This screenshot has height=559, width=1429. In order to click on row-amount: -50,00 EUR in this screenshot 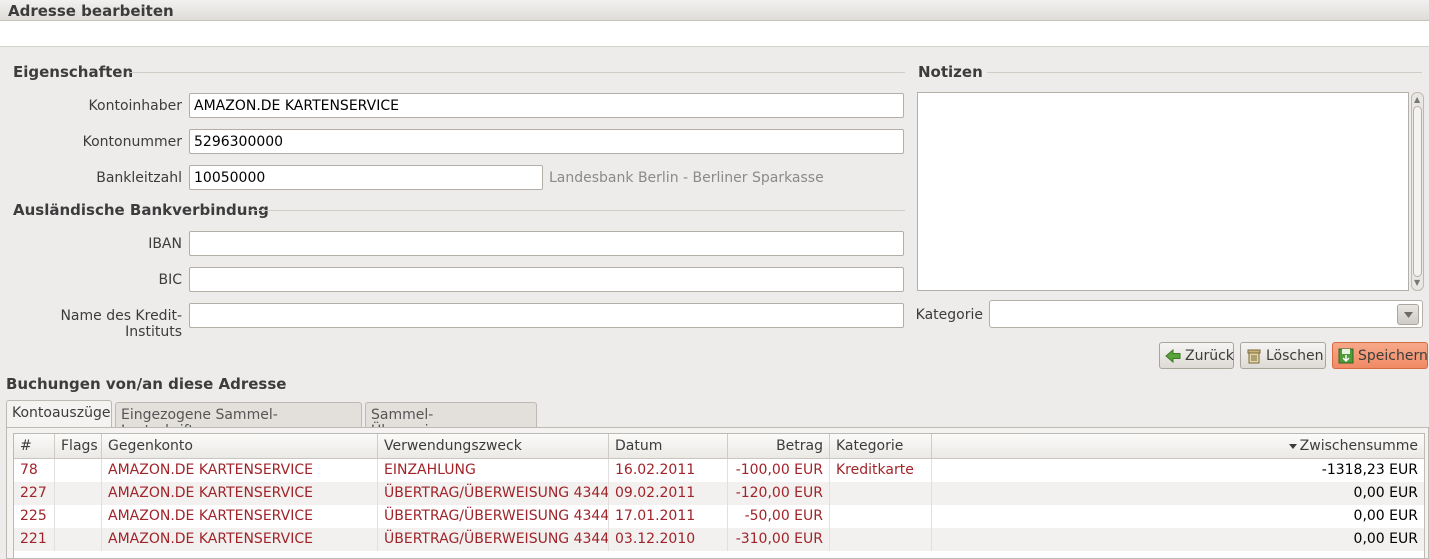, I will do `click(779, 516)`.